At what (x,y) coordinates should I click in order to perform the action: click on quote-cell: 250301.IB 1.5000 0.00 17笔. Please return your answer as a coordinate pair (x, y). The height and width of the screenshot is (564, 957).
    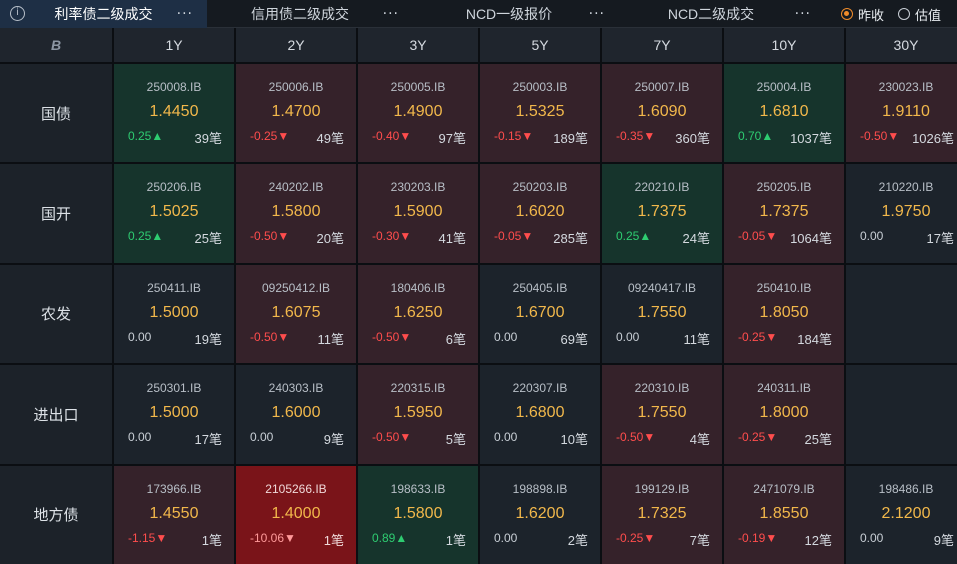
    Looking at the image, I should click on (174, 414).